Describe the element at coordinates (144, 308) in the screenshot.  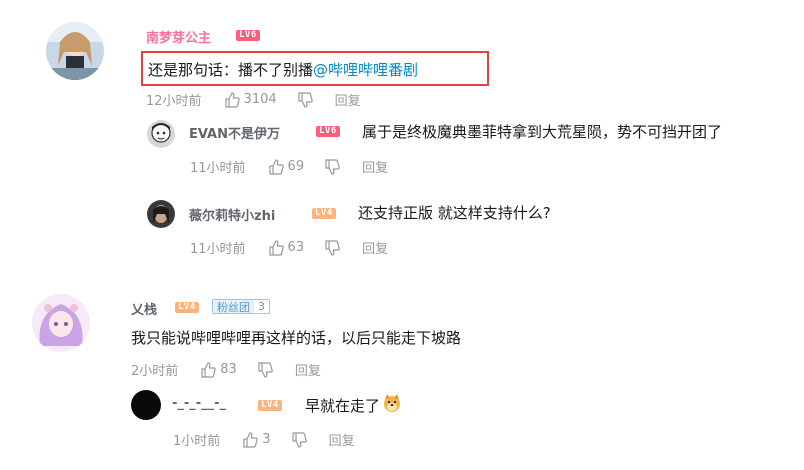
I see `username: 乂栈` at that location.